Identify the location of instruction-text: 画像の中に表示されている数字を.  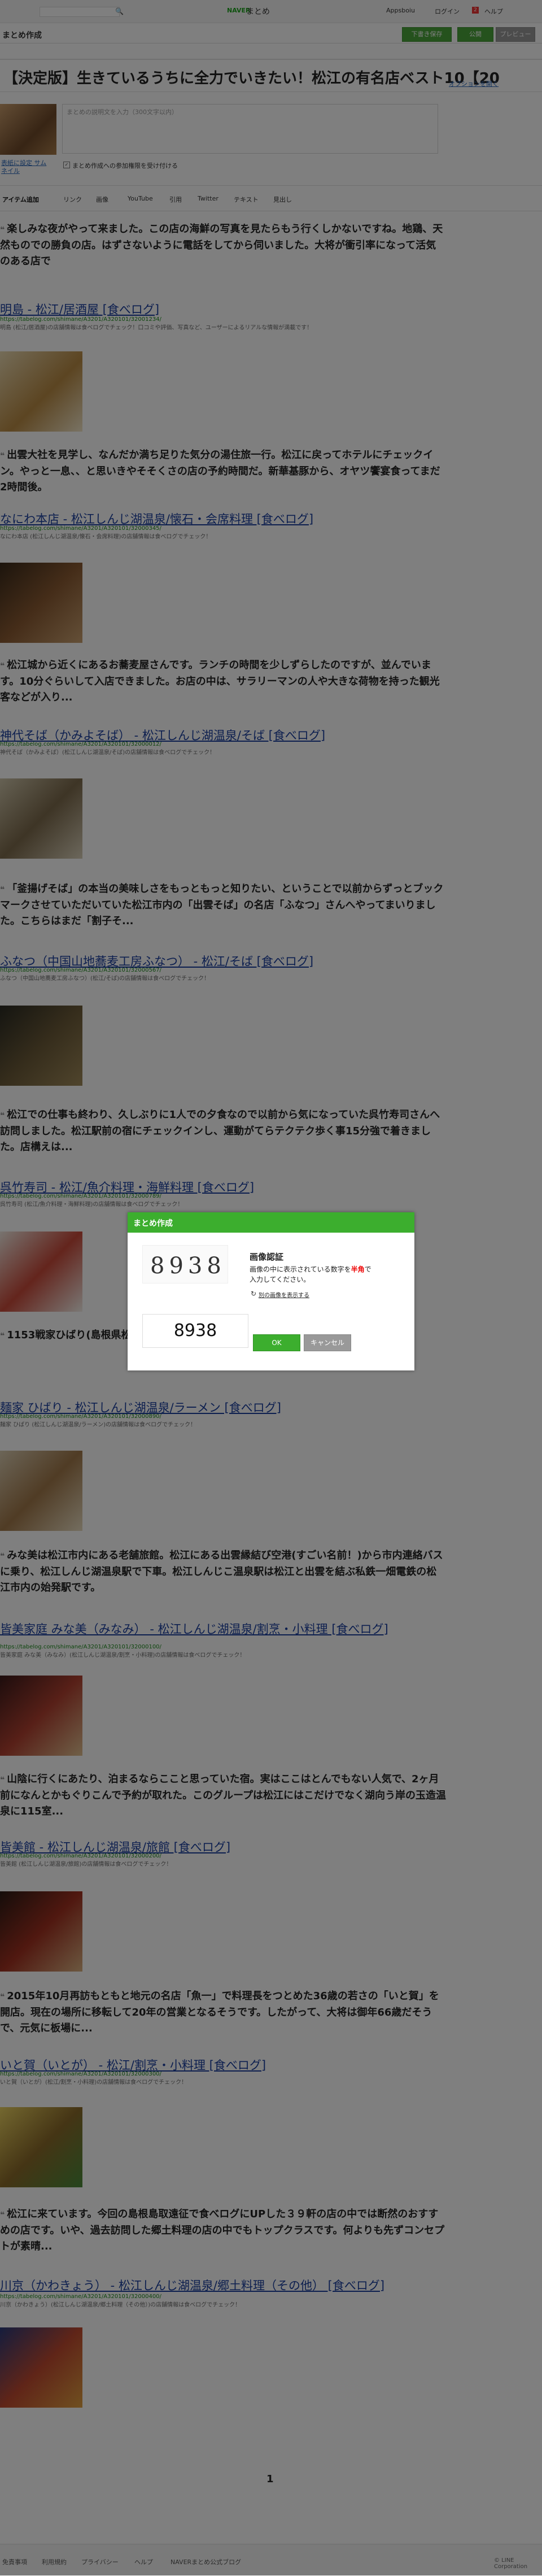
(300, 1269).